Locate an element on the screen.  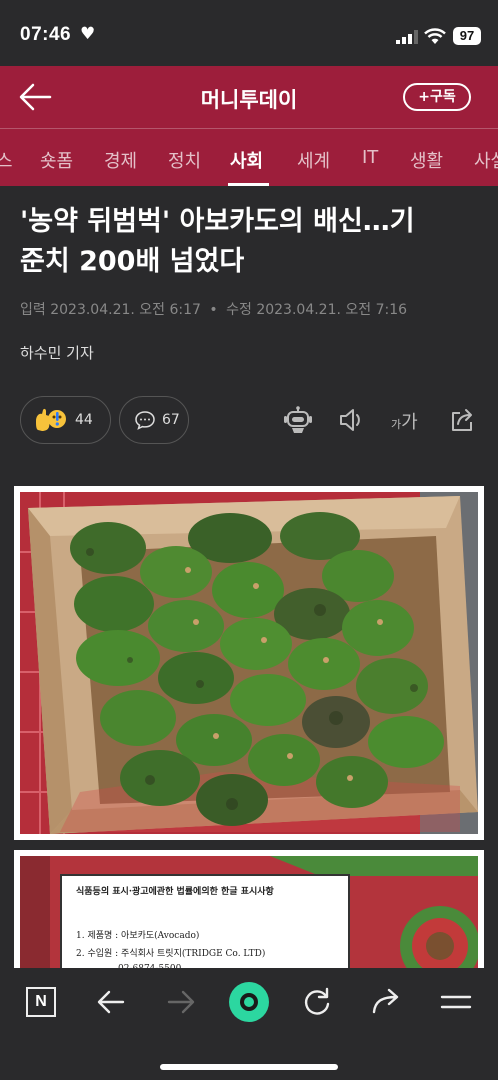
label-line-1: 1. 제품명 : 아보카도(Avocado) is located at coordinates (138, 936).